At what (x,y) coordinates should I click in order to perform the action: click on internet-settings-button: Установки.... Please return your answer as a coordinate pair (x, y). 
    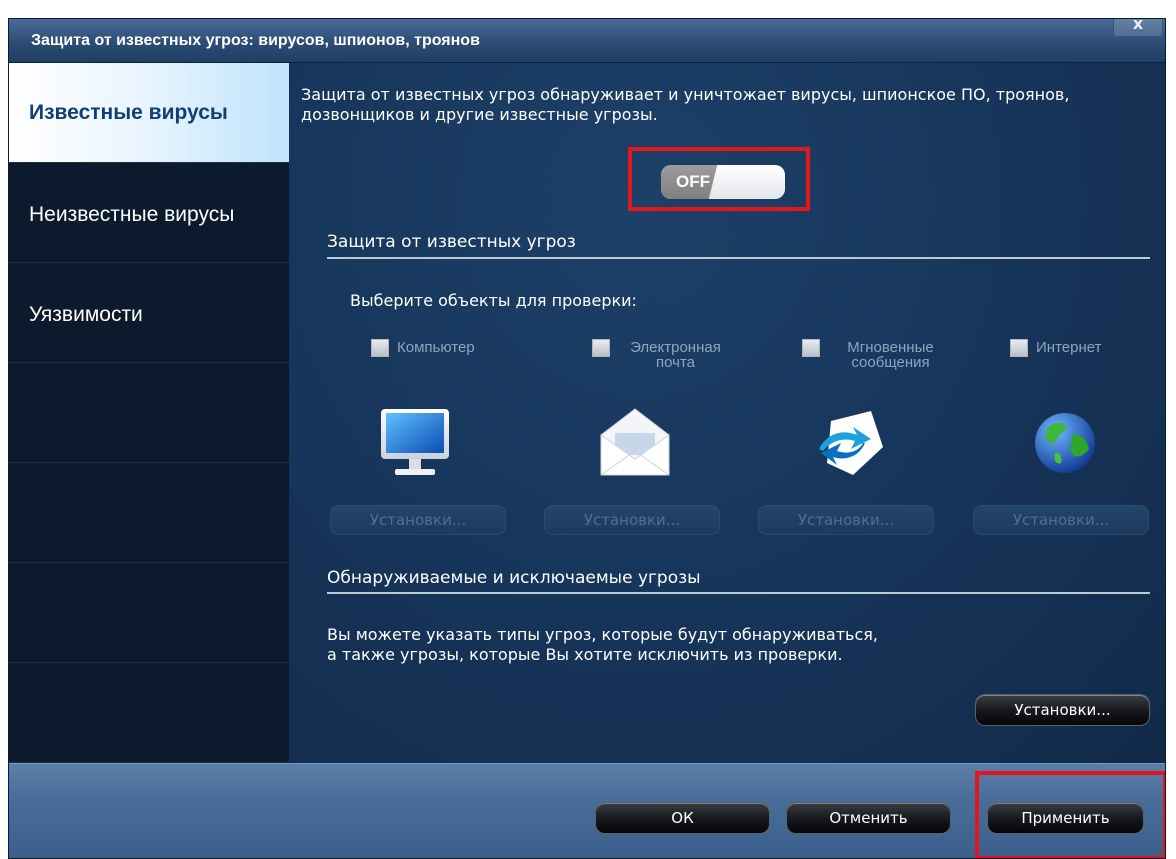
    Looking at the image, I should click on (1061, 520).